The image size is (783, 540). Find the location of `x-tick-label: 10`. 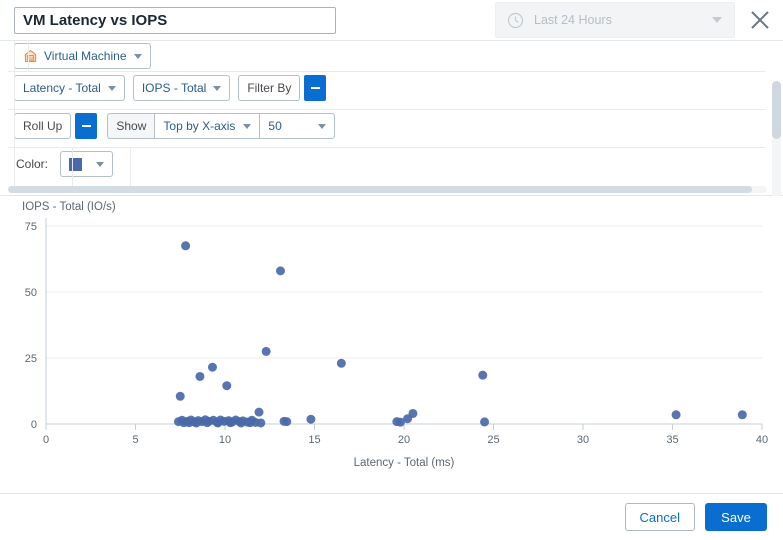

x-tick-label: 10 is located at coordinates (225, 440).